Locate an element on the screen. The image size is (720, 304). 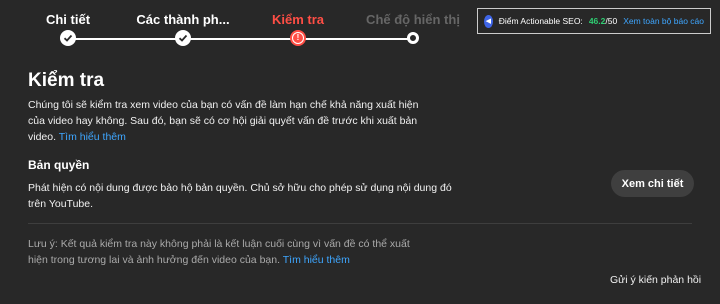
note-learn-more-link: Tìm hiểu thêm is located at coordinates (316, 260).